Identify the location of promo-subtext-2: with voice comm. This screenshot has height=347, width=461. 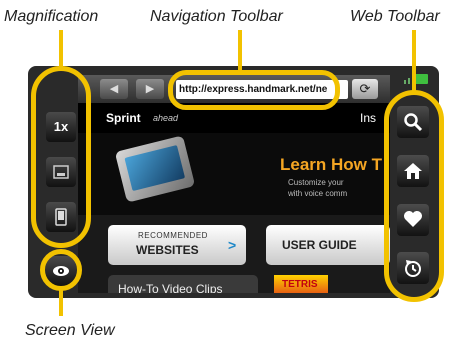
(318, 193).